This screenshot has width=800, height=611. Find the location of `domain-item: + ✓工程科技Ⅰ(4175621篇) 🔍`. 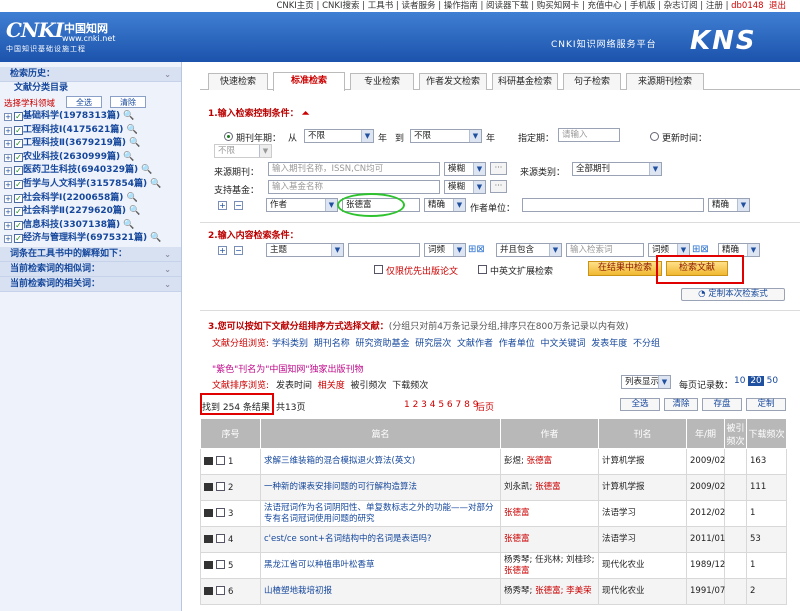

domain-item: + ✓工程科技Ⅰ(4175621篇) 🔍 is located at coordinates (90, 131).